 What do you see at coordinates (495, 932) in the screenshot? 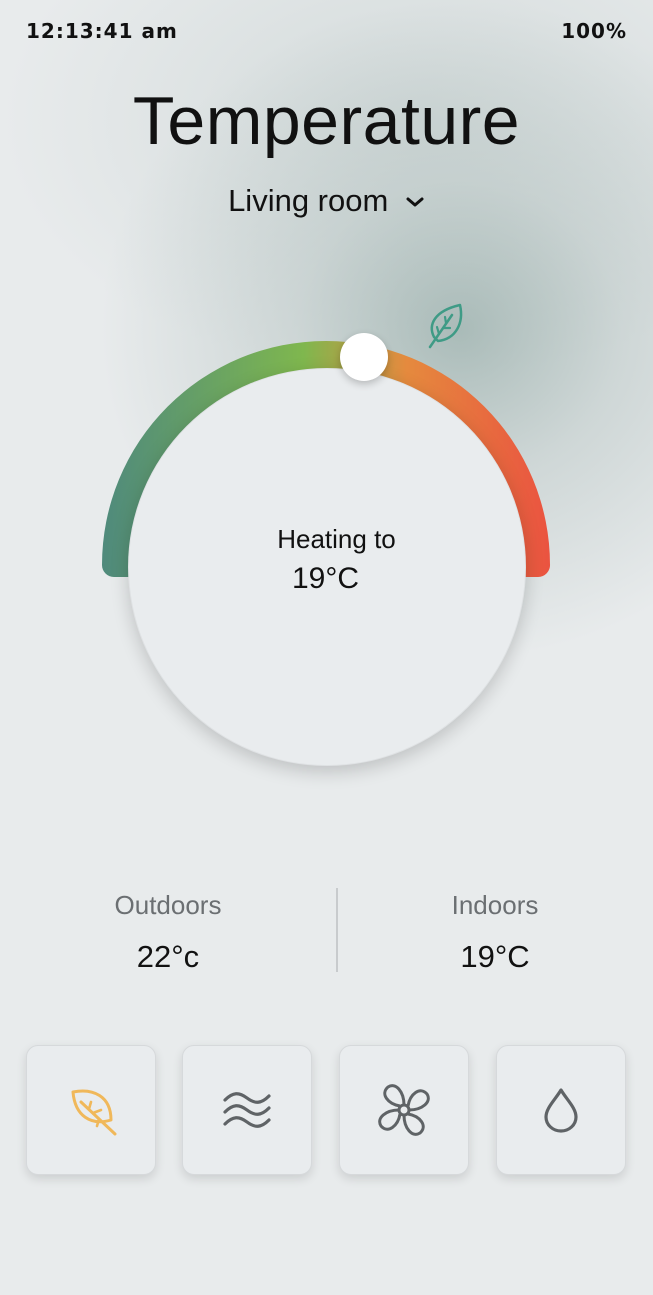
I see `indoors-reading: Indoors 19°C` at bounding box center [495, 932].